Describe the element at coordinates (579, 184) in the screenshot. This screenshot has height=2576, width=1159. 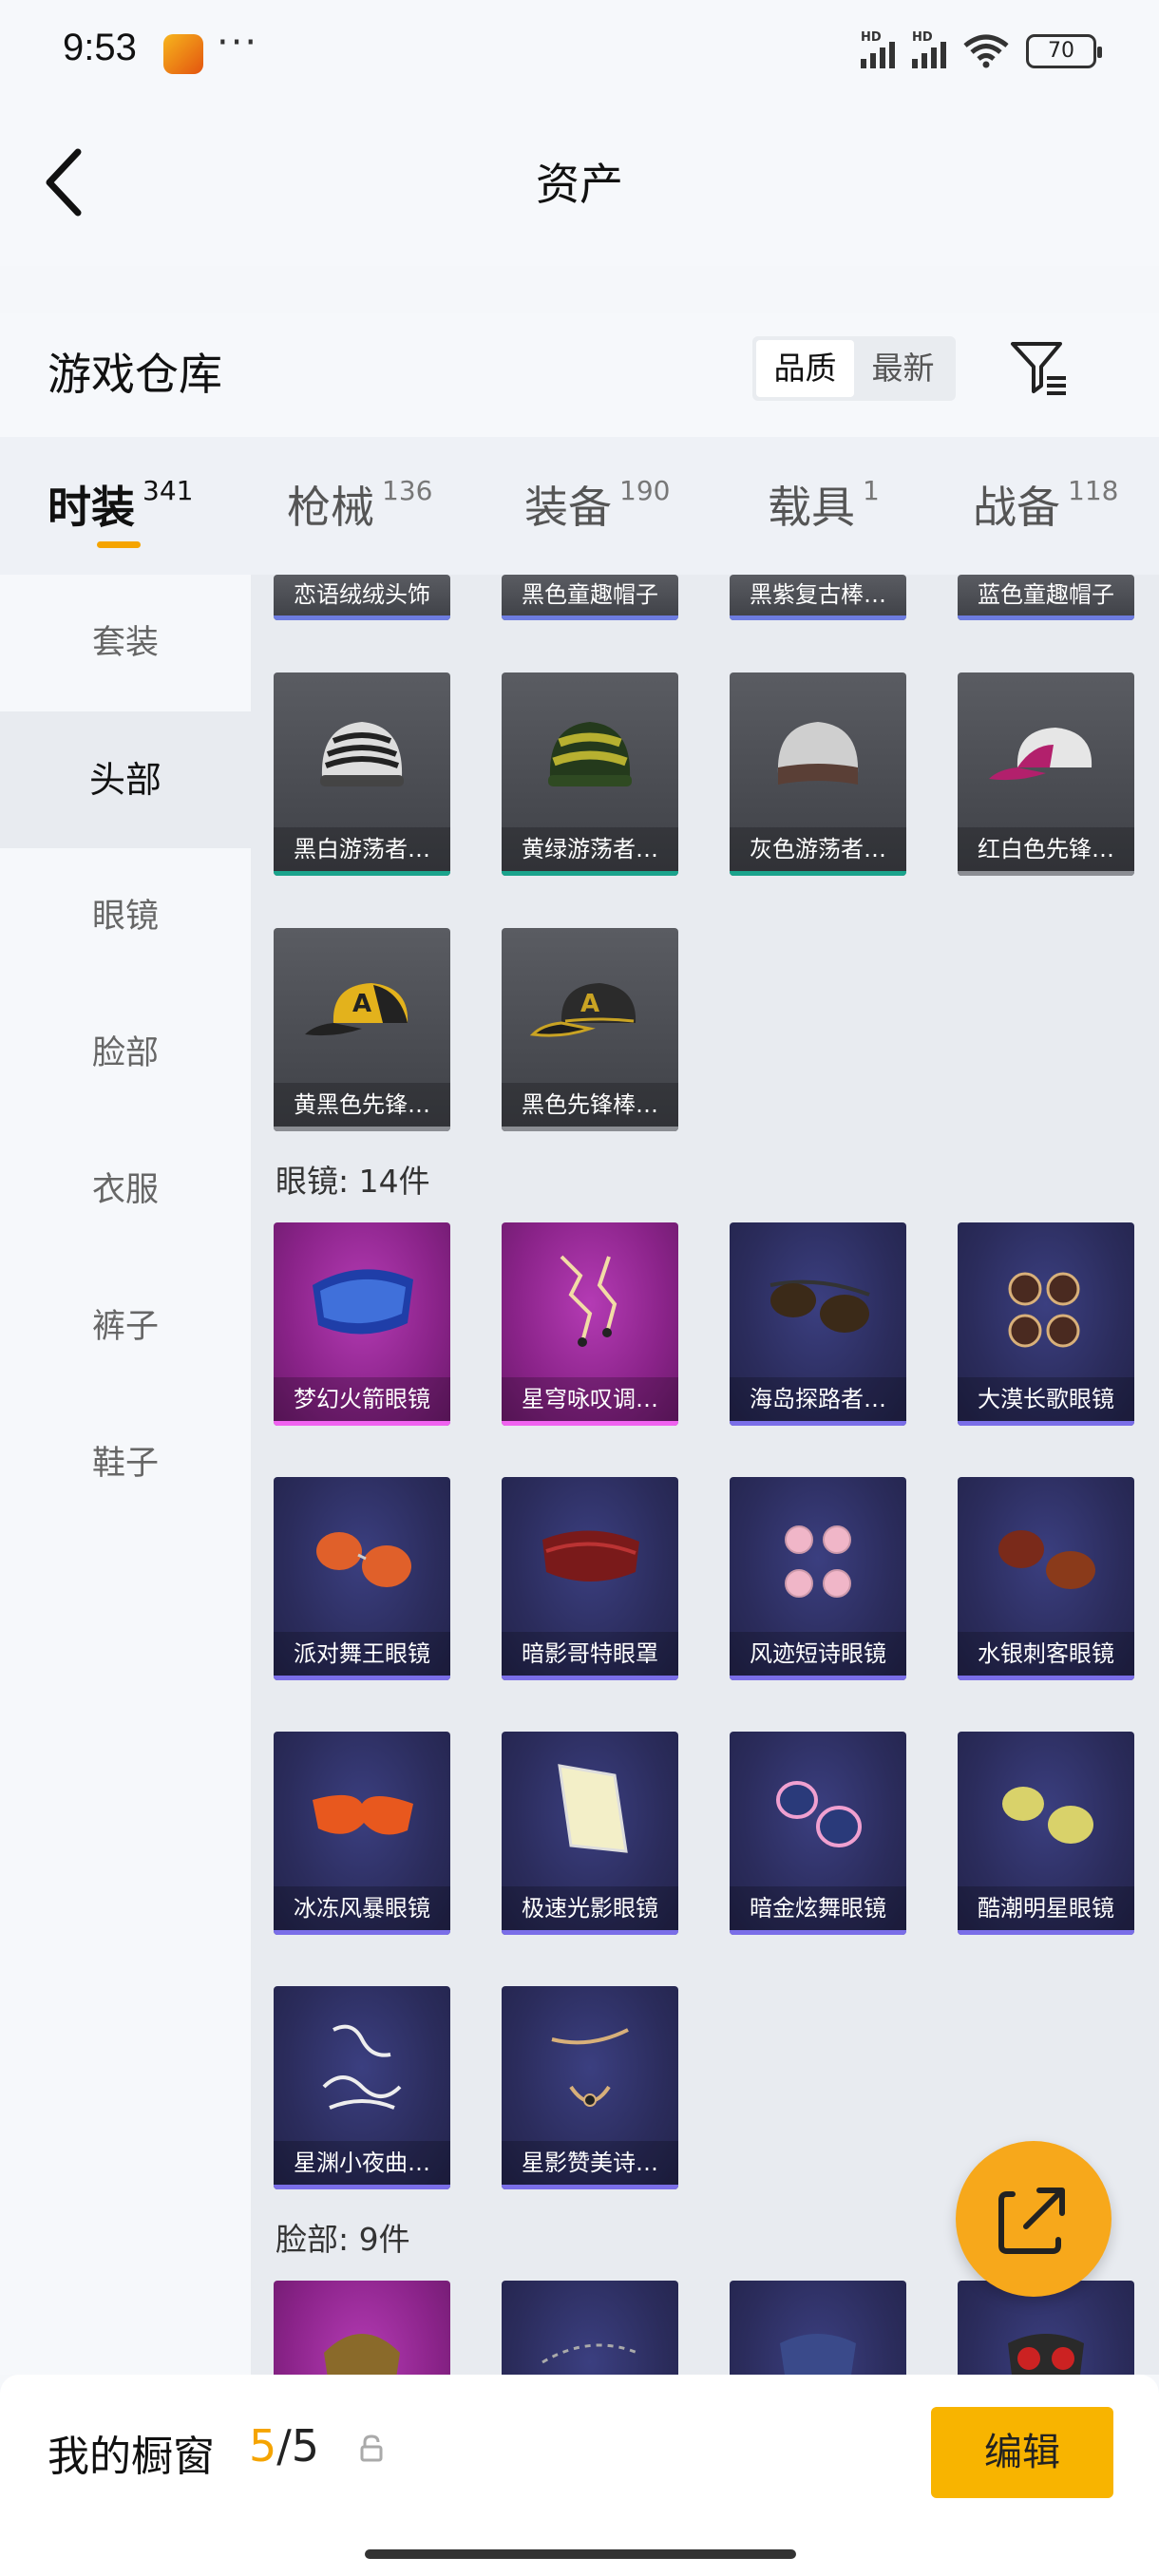
I see `page-title: 资产` at that location.